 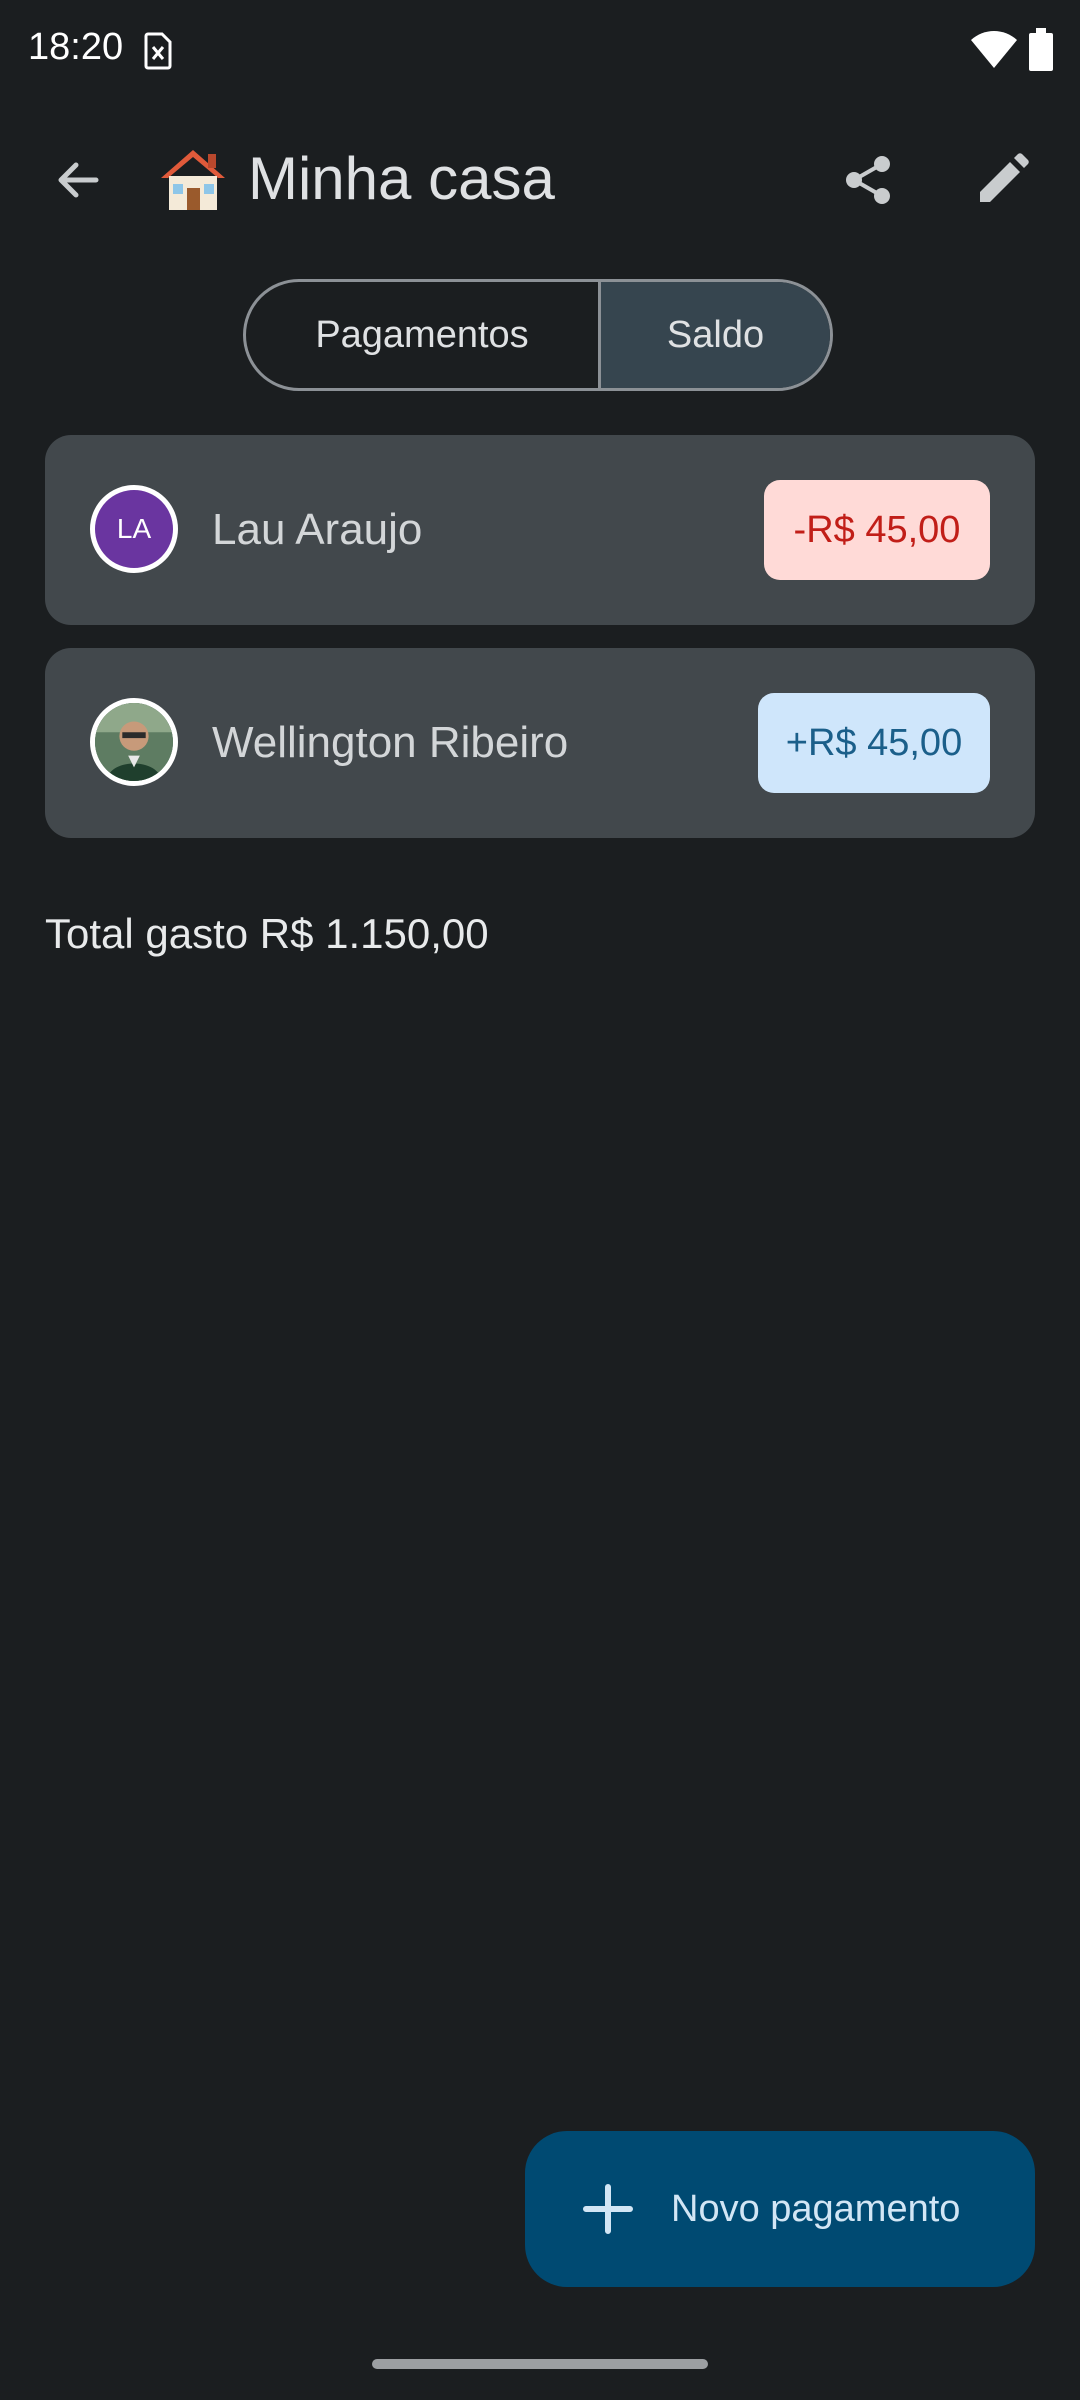 I want to click on avatar: LA, so click(x=134, y=529).